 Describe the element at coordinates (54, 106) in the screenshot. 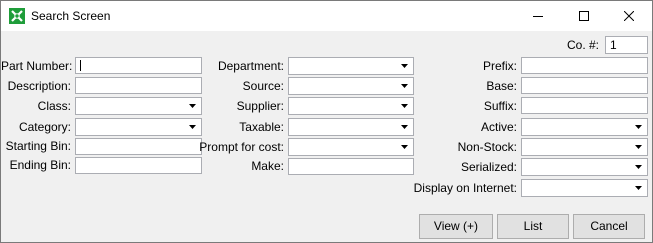

I see `class-label: Class:` at that location.